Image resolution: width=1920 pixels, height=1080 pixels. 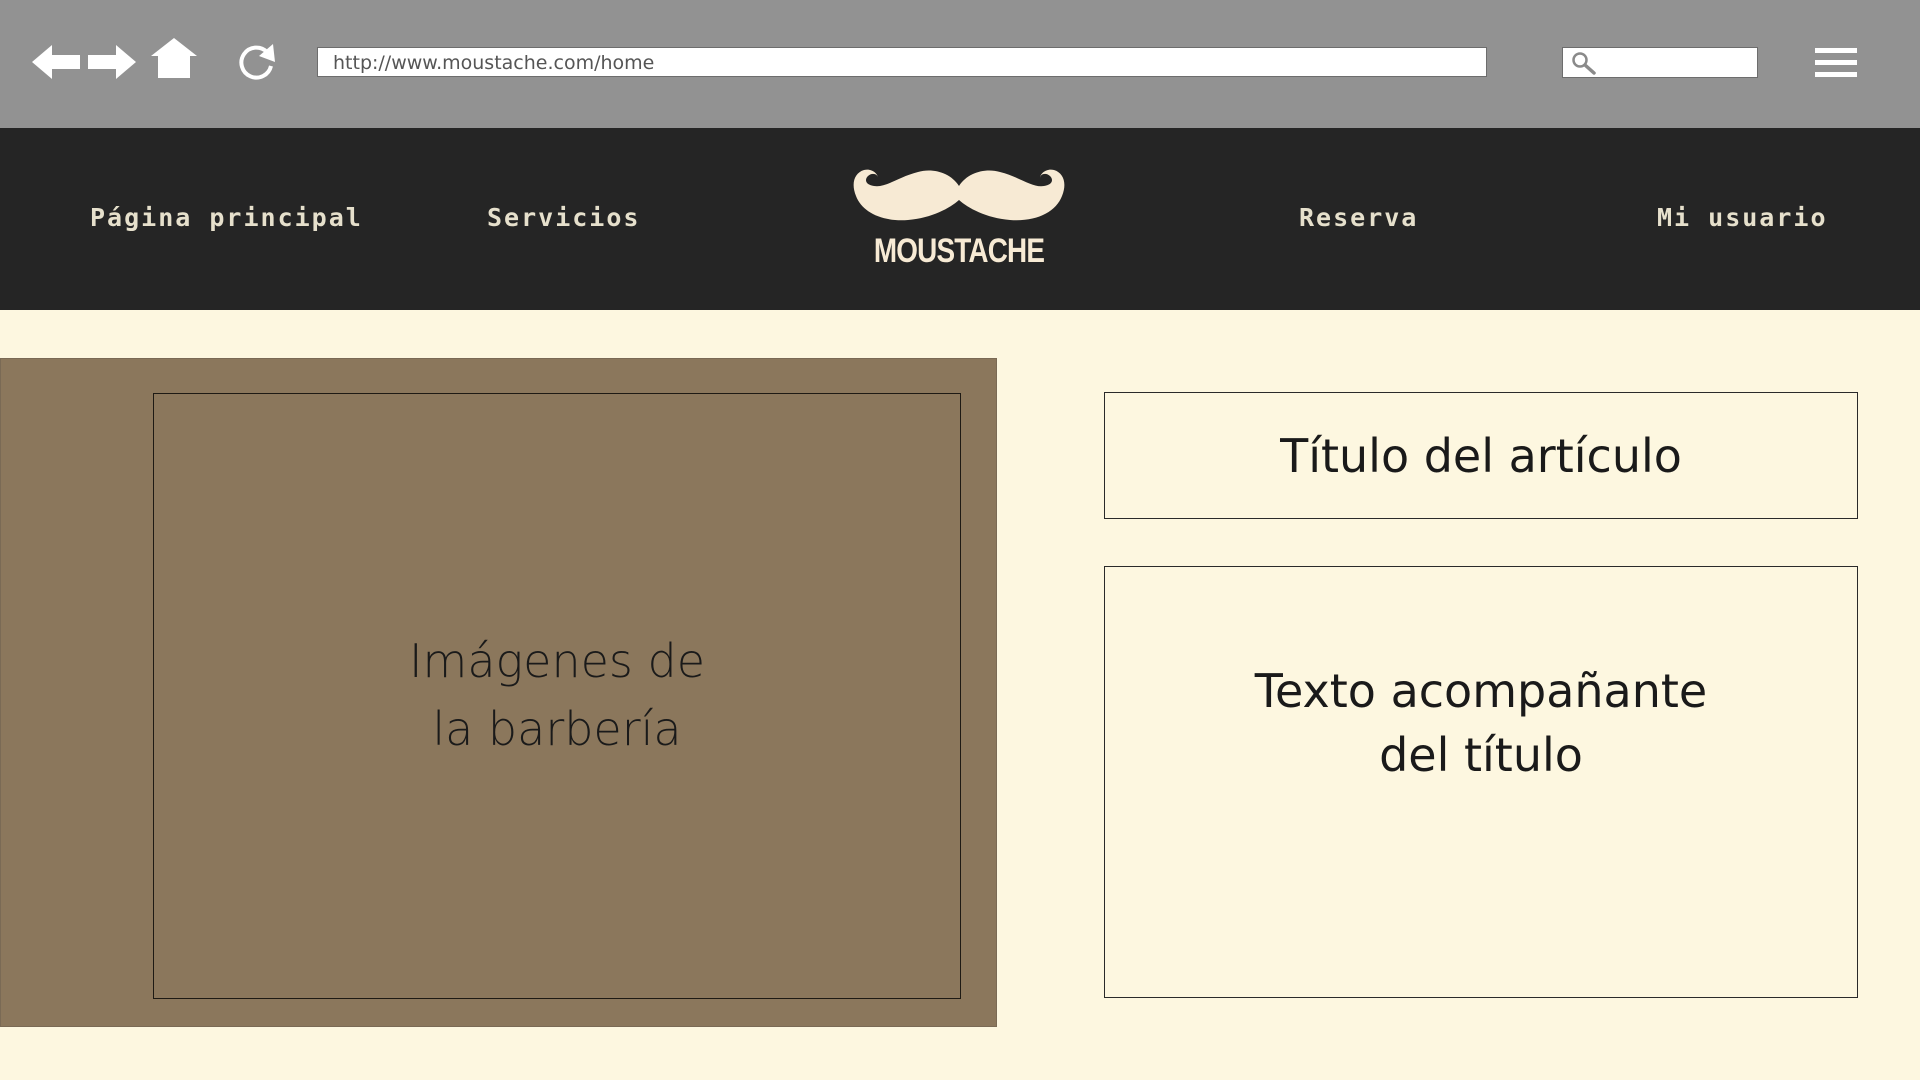 I want to click on article-title: Título del artículo, so click(x=1481, y=455).